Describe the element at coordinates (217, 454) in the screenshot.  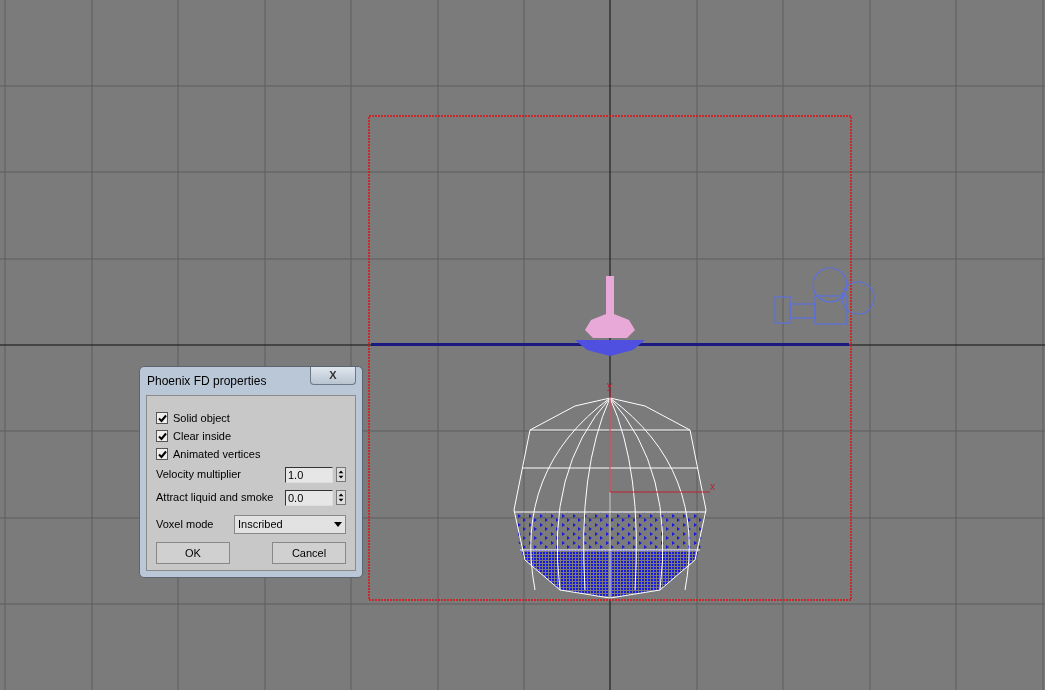
I see `checkbox-label: Animated vertices` at that location.